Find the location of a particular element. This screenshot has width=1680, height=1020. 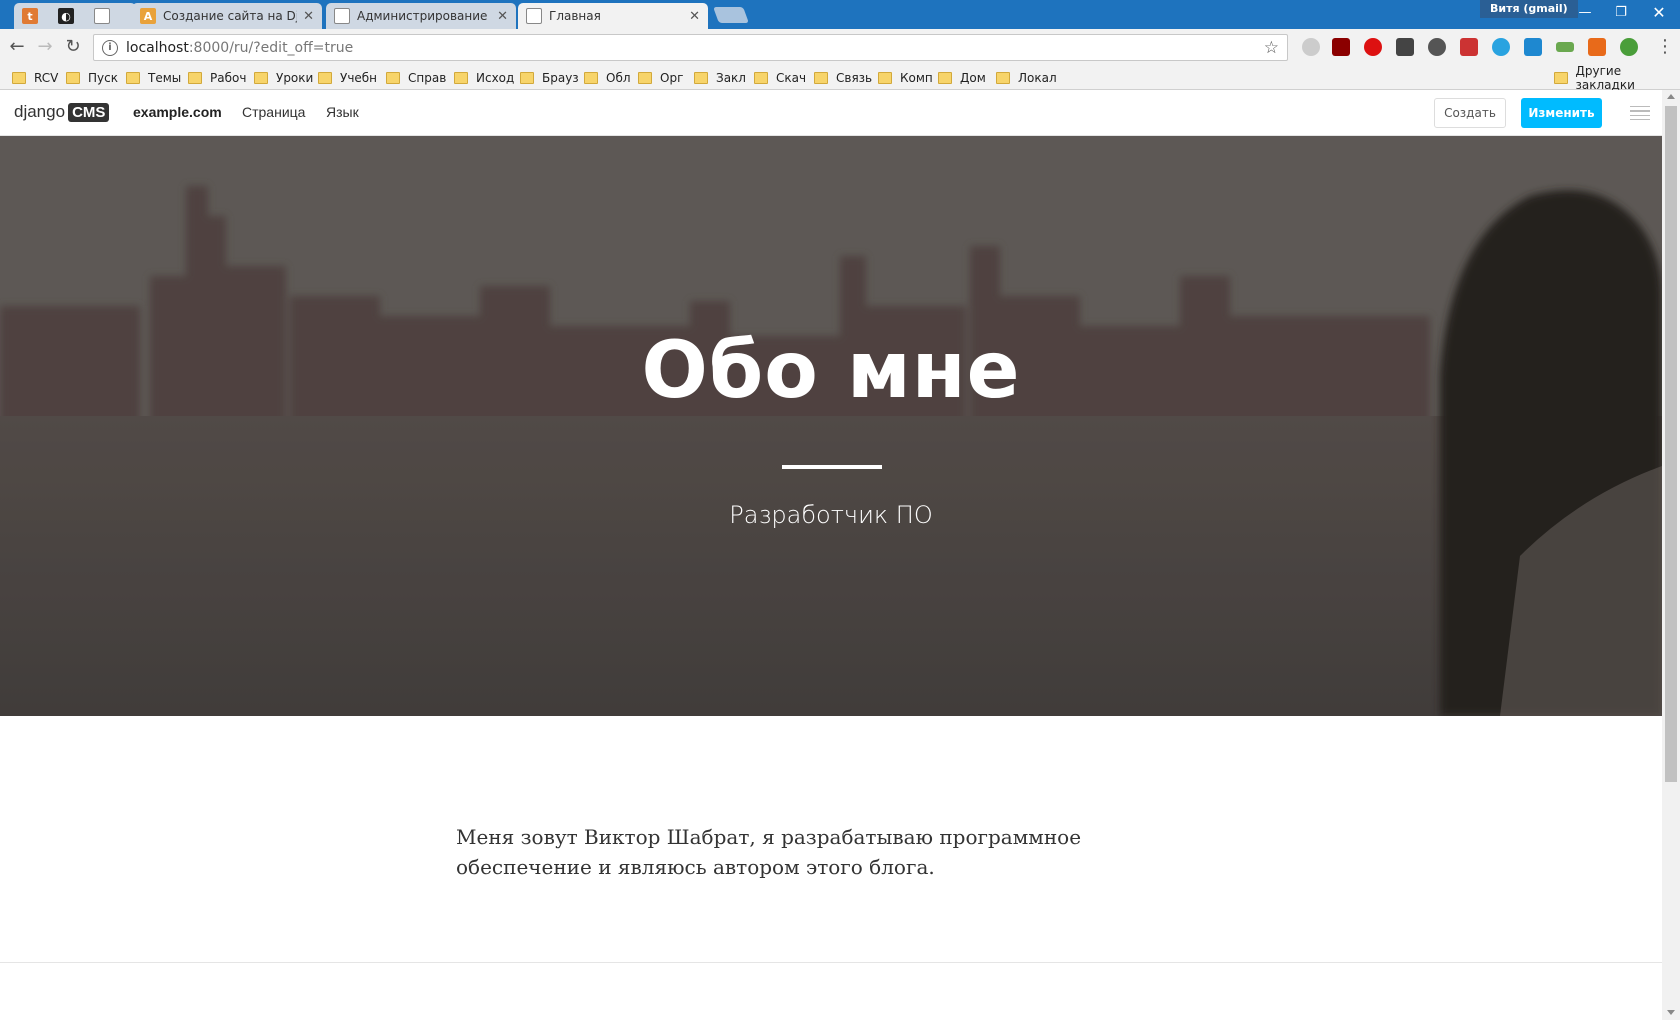

pocket-extension-icon is located at coordinates (1405, 47).